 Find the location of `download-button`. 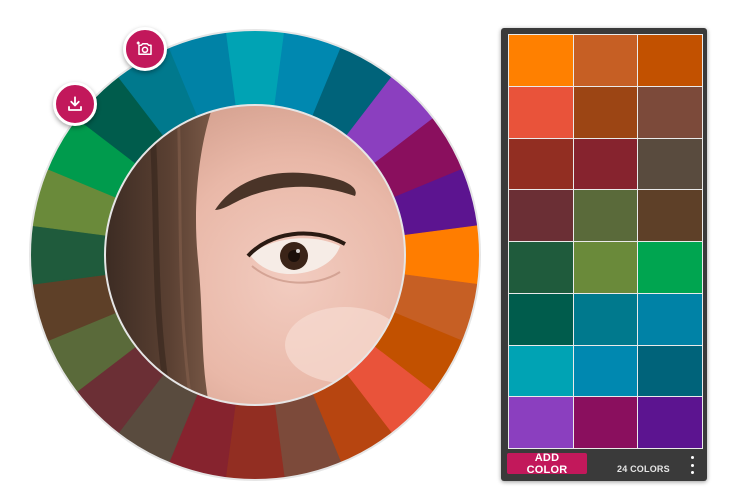

download-button is located at coordinates (75, 104).